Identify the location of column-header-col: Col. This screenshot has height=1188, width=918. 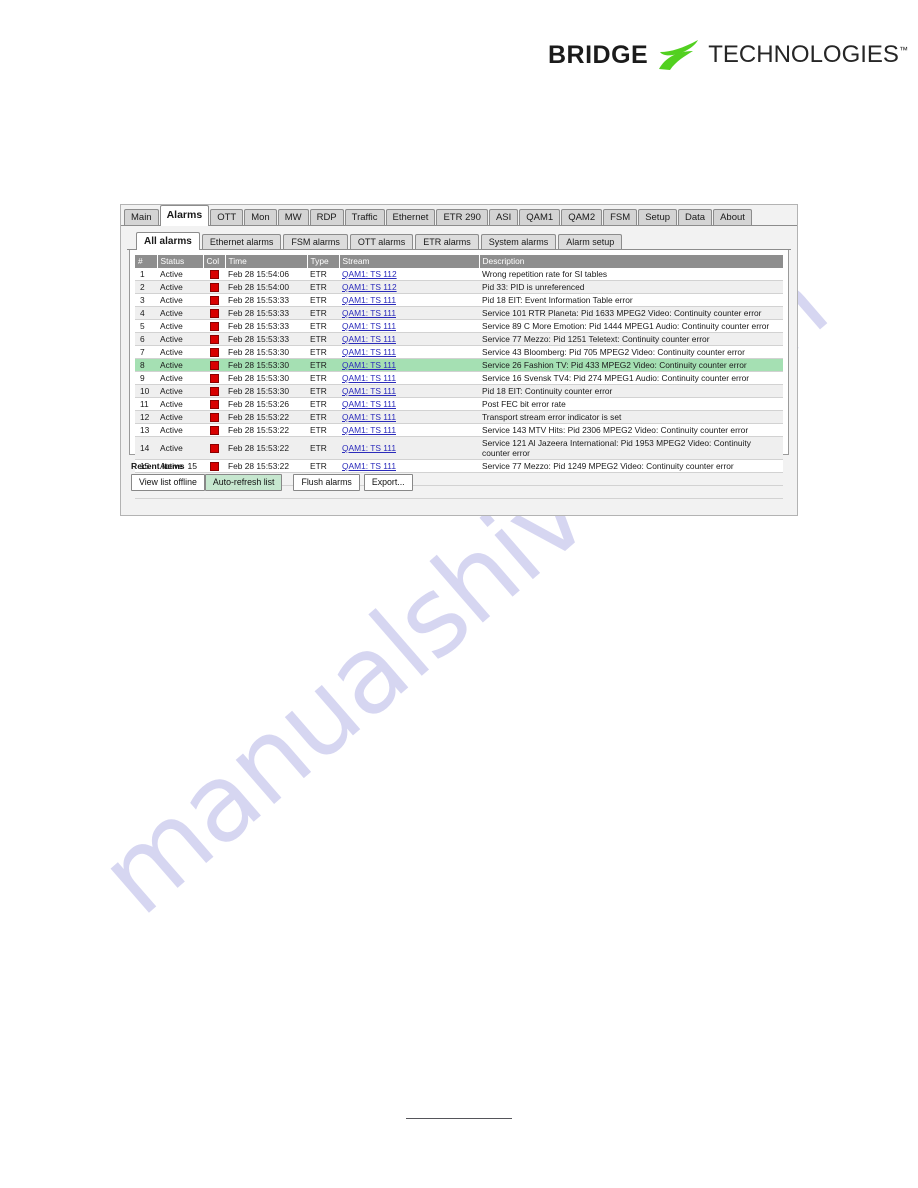
(214, 261).